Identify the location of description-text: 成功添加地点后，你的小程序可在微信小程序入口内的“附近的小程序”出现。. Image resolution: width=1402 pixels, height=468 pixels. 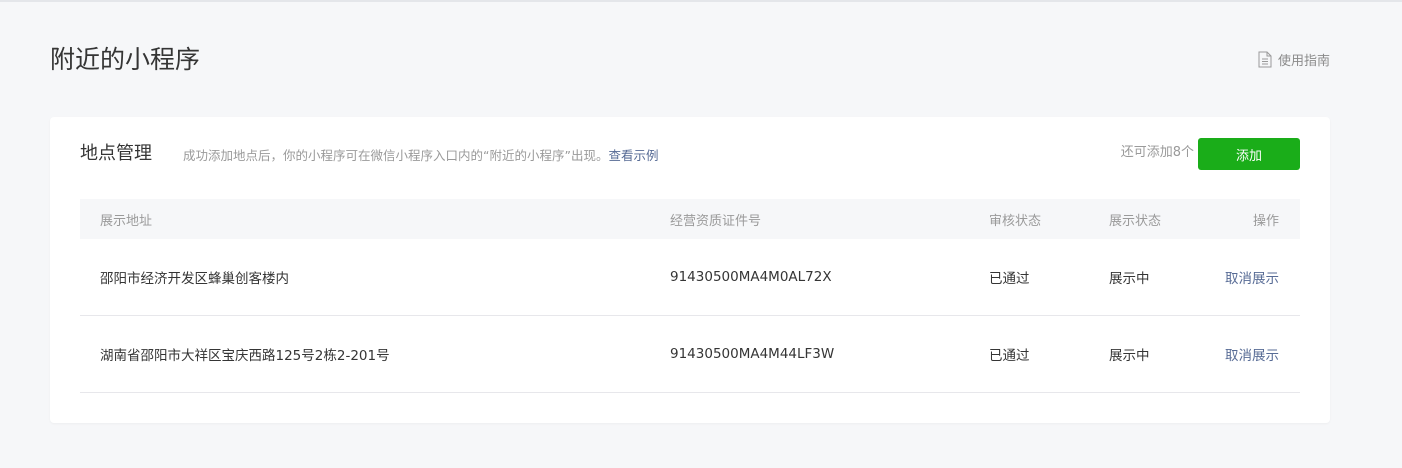
(396, 155).